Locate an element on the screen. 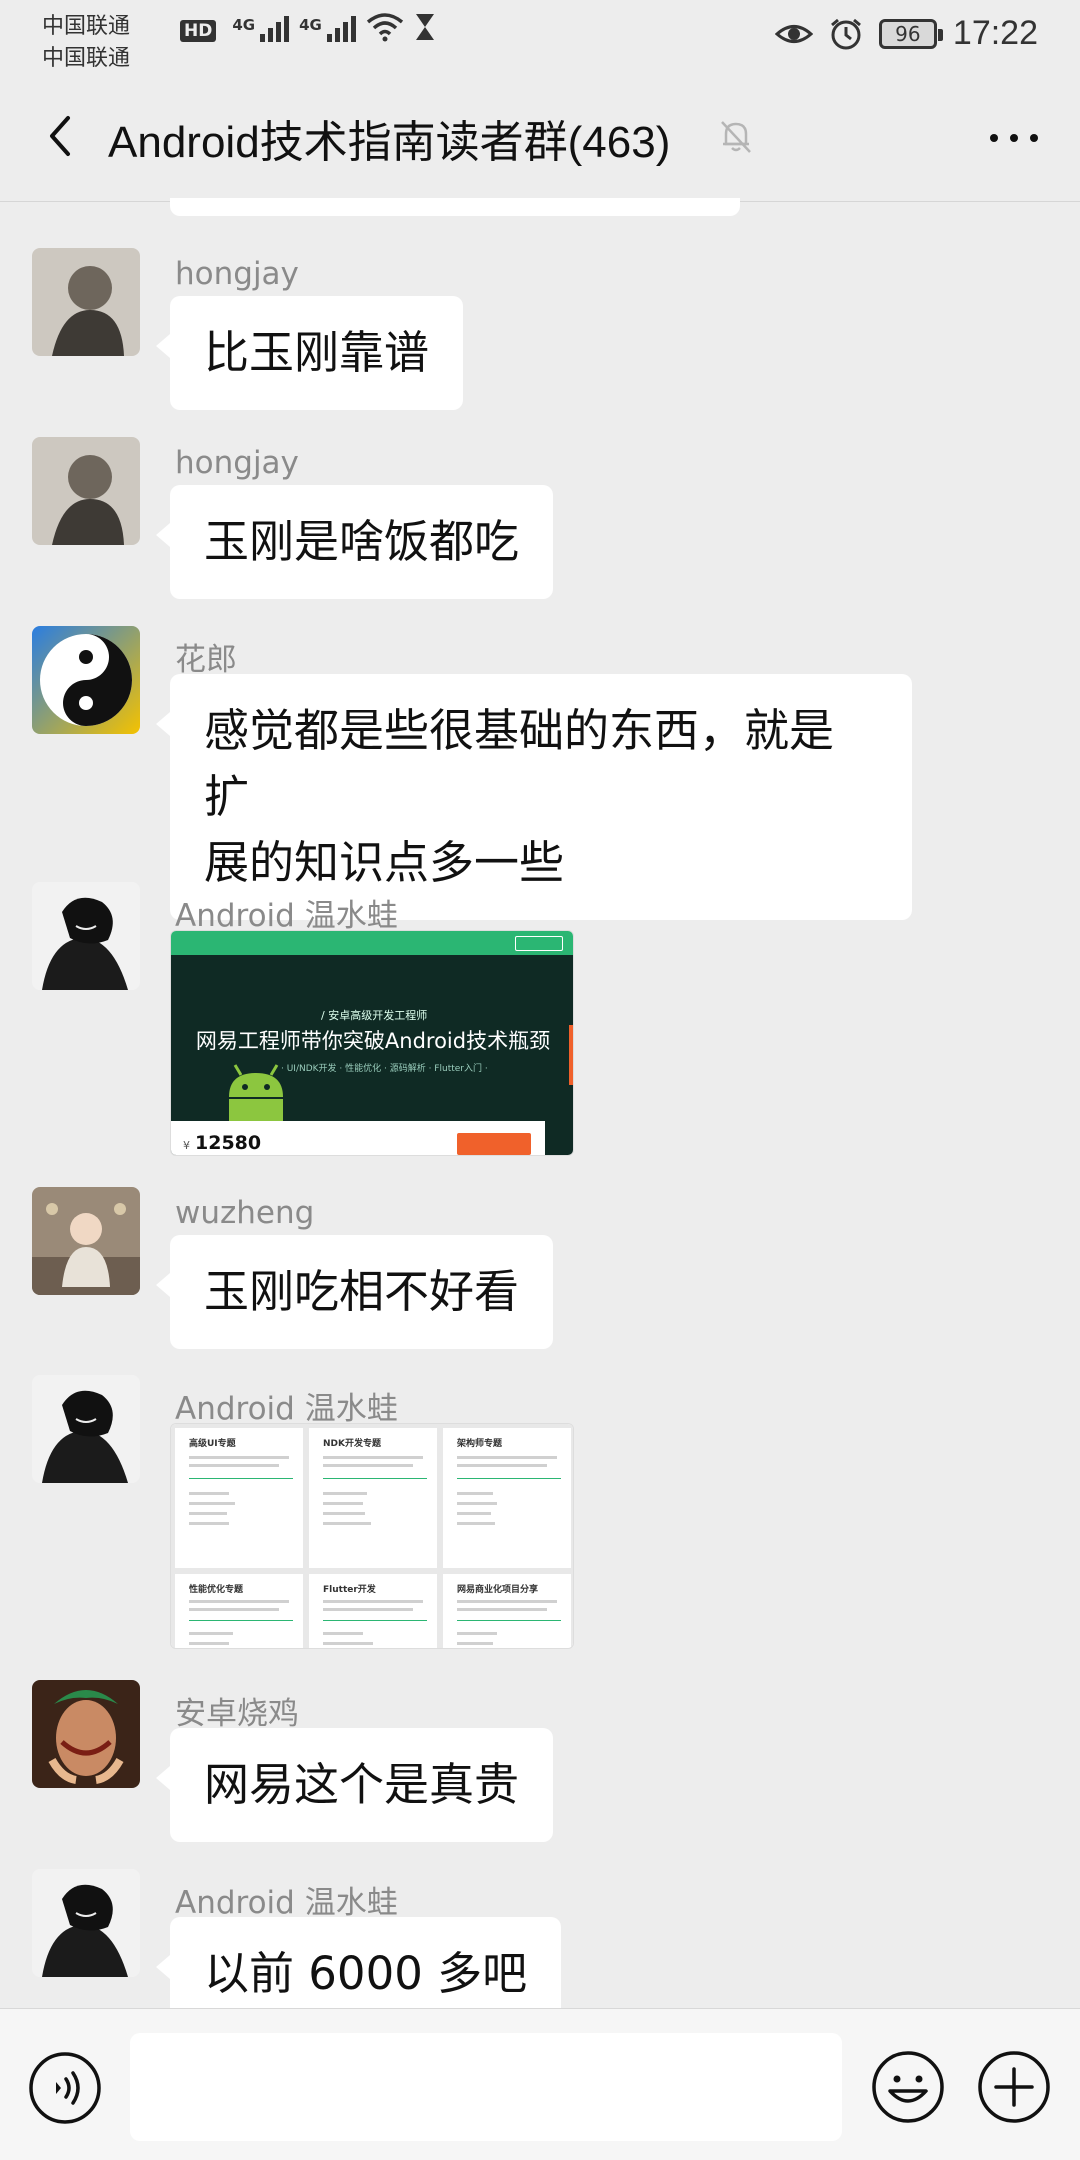 This screenshot has width=1080, height=2160. android-robot-icon is located at coordinates (256, 1093).